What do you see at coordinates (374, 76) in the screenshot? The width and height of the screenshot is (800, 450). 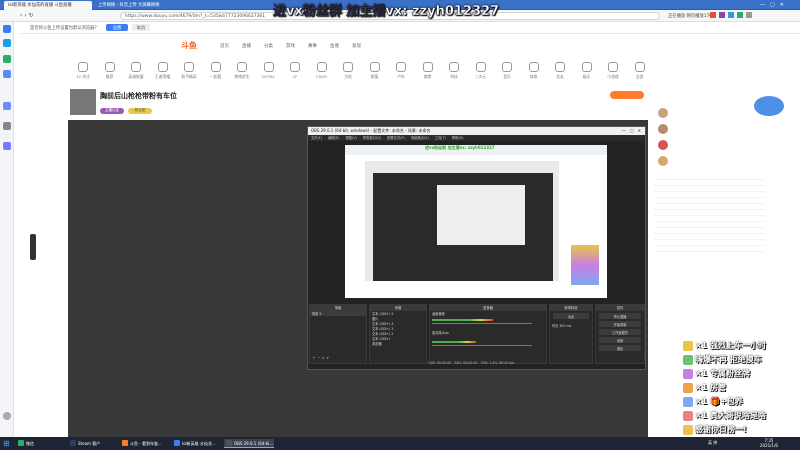 I see `category-label: 颜值` at bounding box center [374, 76].